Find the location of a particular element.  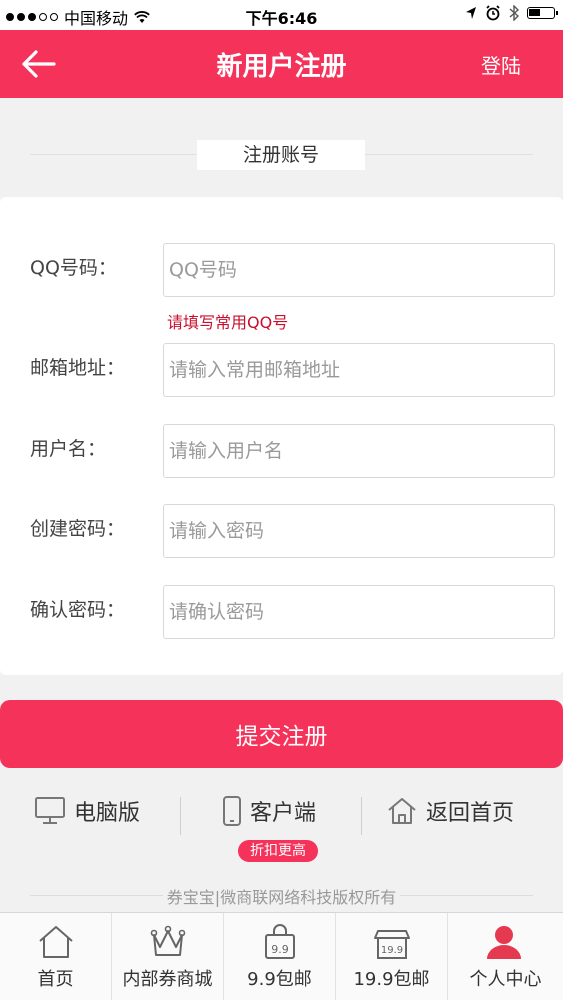

tab-coupon-mall: 内部券商城 is located at coordinates (168, 956).